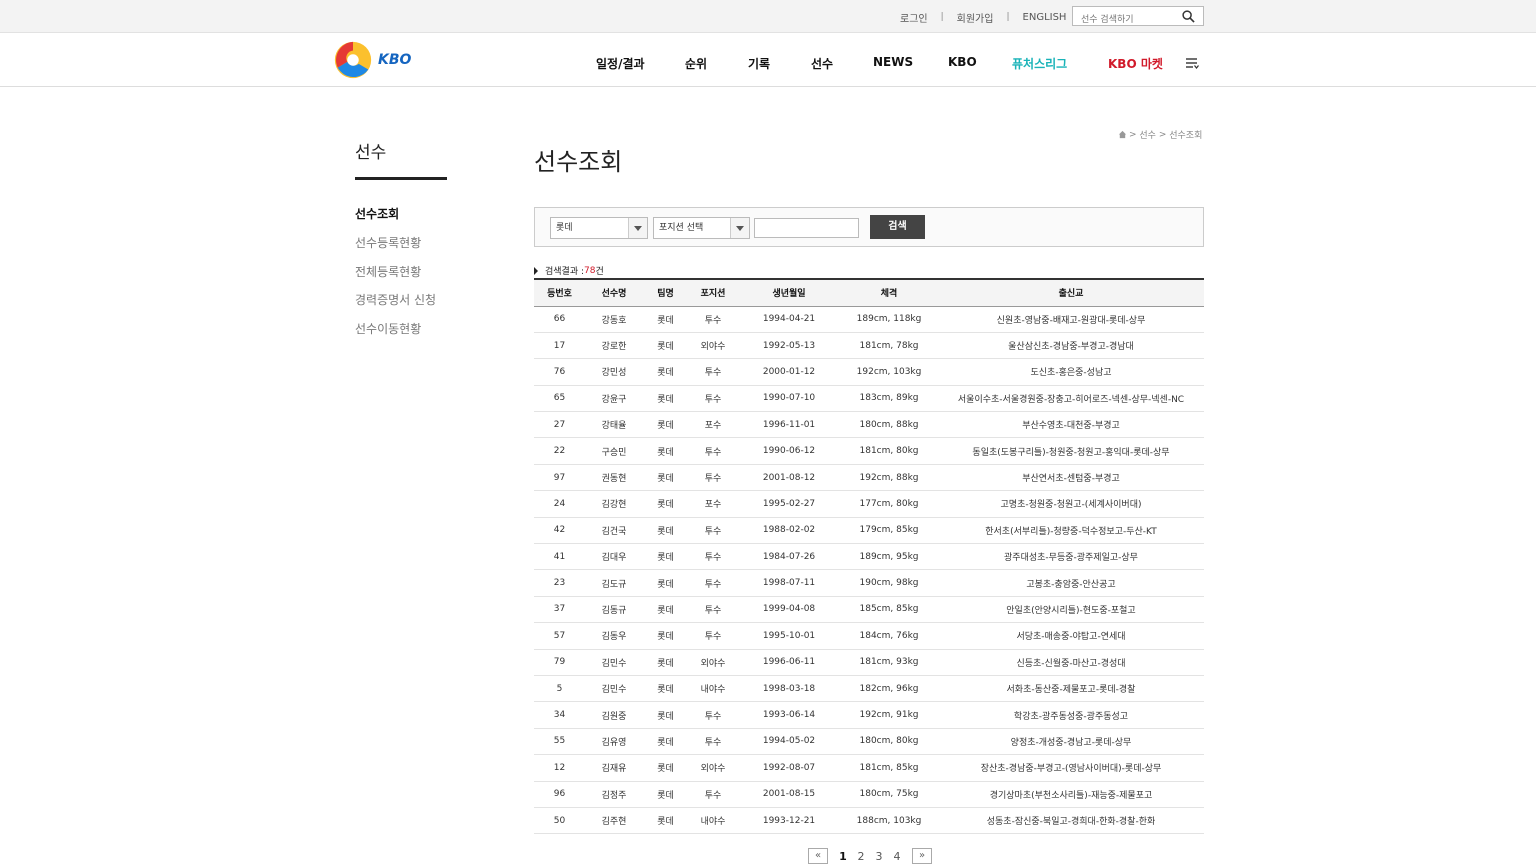 This screenshot has height=864, width=1536. I want to click on lnb-item-career-certificate: 경력증명서 신청, so click(395, 299).